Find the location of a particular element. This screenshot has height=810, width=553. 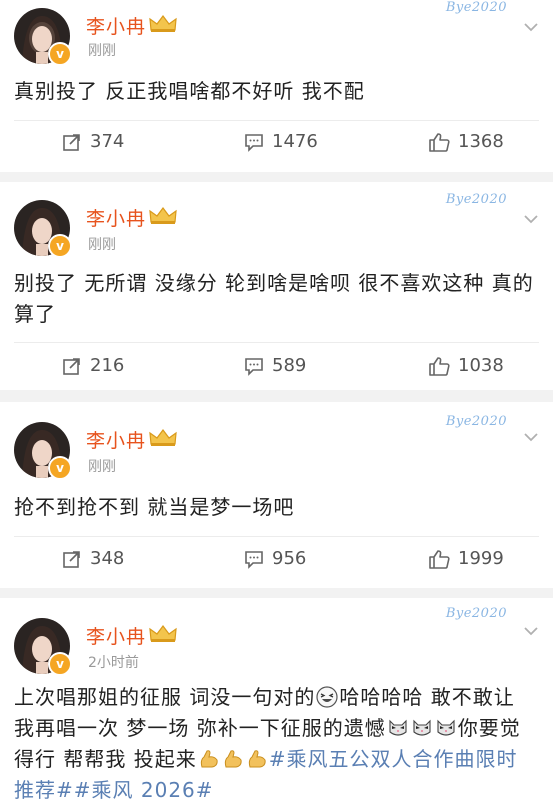

laughing-emoji is located at coordinates (327, 697).